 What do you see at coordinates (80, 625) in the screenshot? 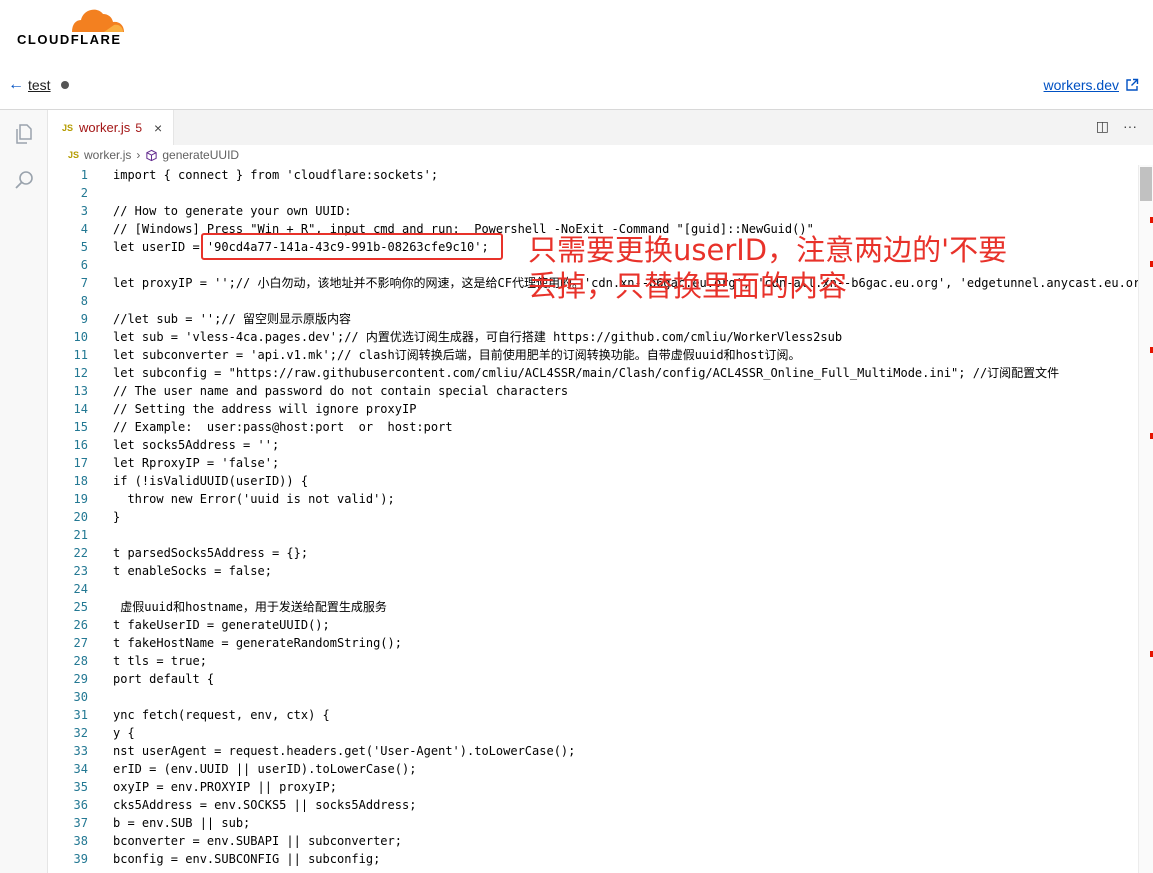
I see `line-number: 26` at bounding box center [80, 625].